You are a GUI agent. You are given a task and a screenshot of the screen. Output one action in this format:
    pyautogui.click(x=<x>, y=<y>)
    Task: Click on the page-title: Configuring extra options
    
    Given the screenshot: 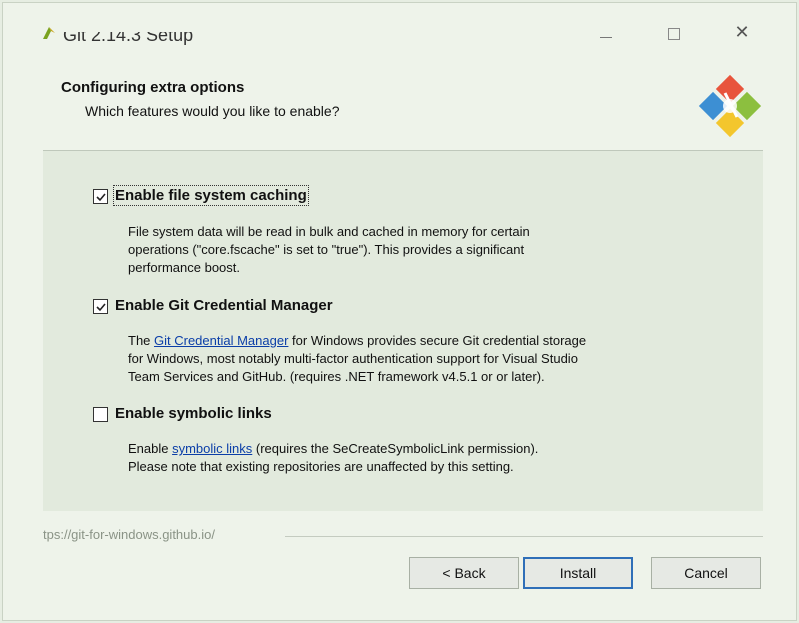 What is the action you would take?
    pyautogui.click(x=153, y=87)
    